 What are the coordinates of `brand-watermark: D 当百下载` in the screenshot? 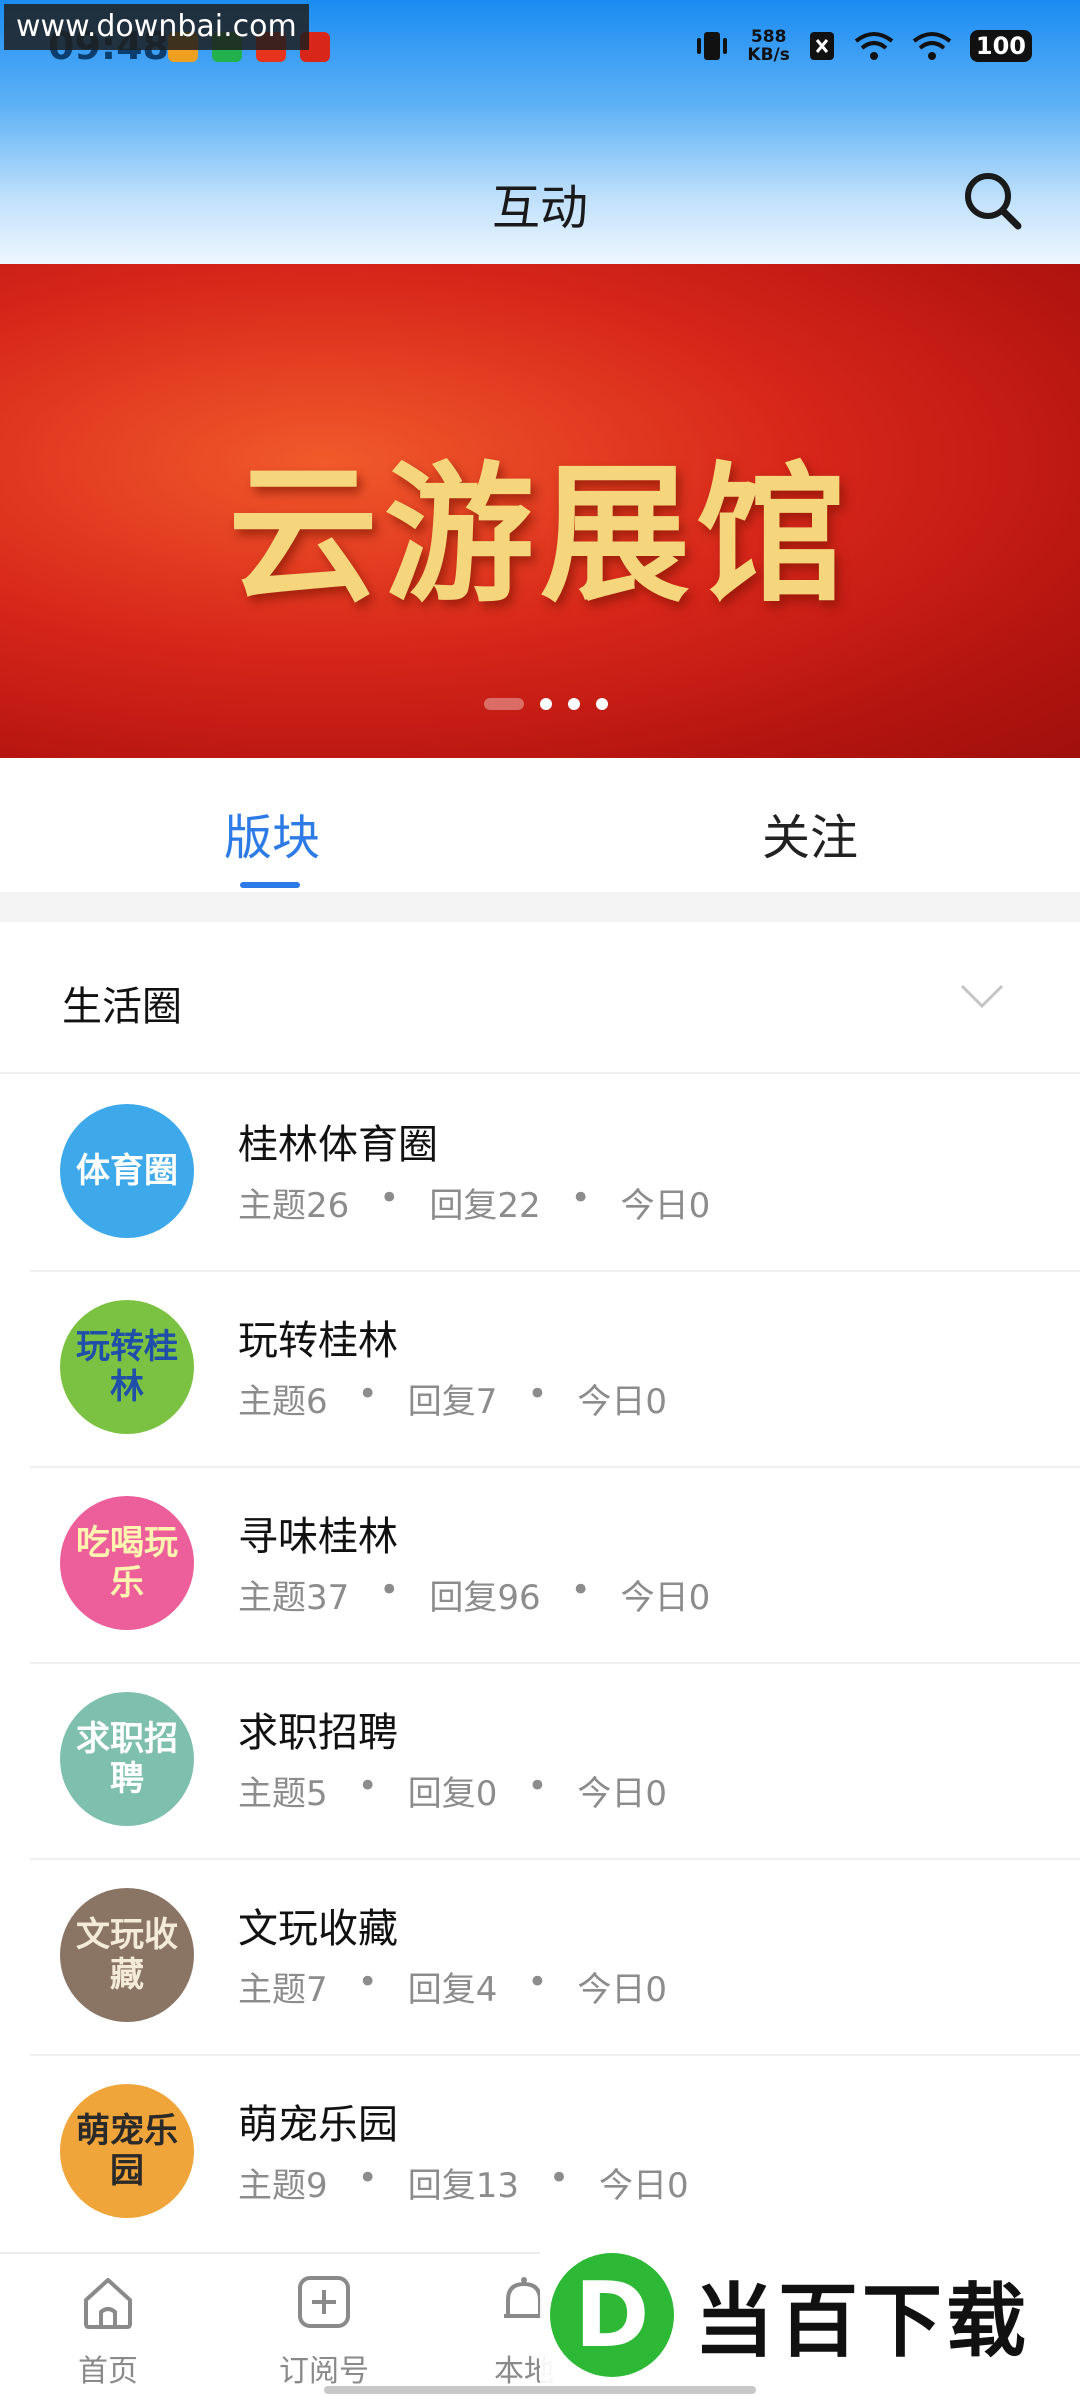 It's located at (810, 2315).